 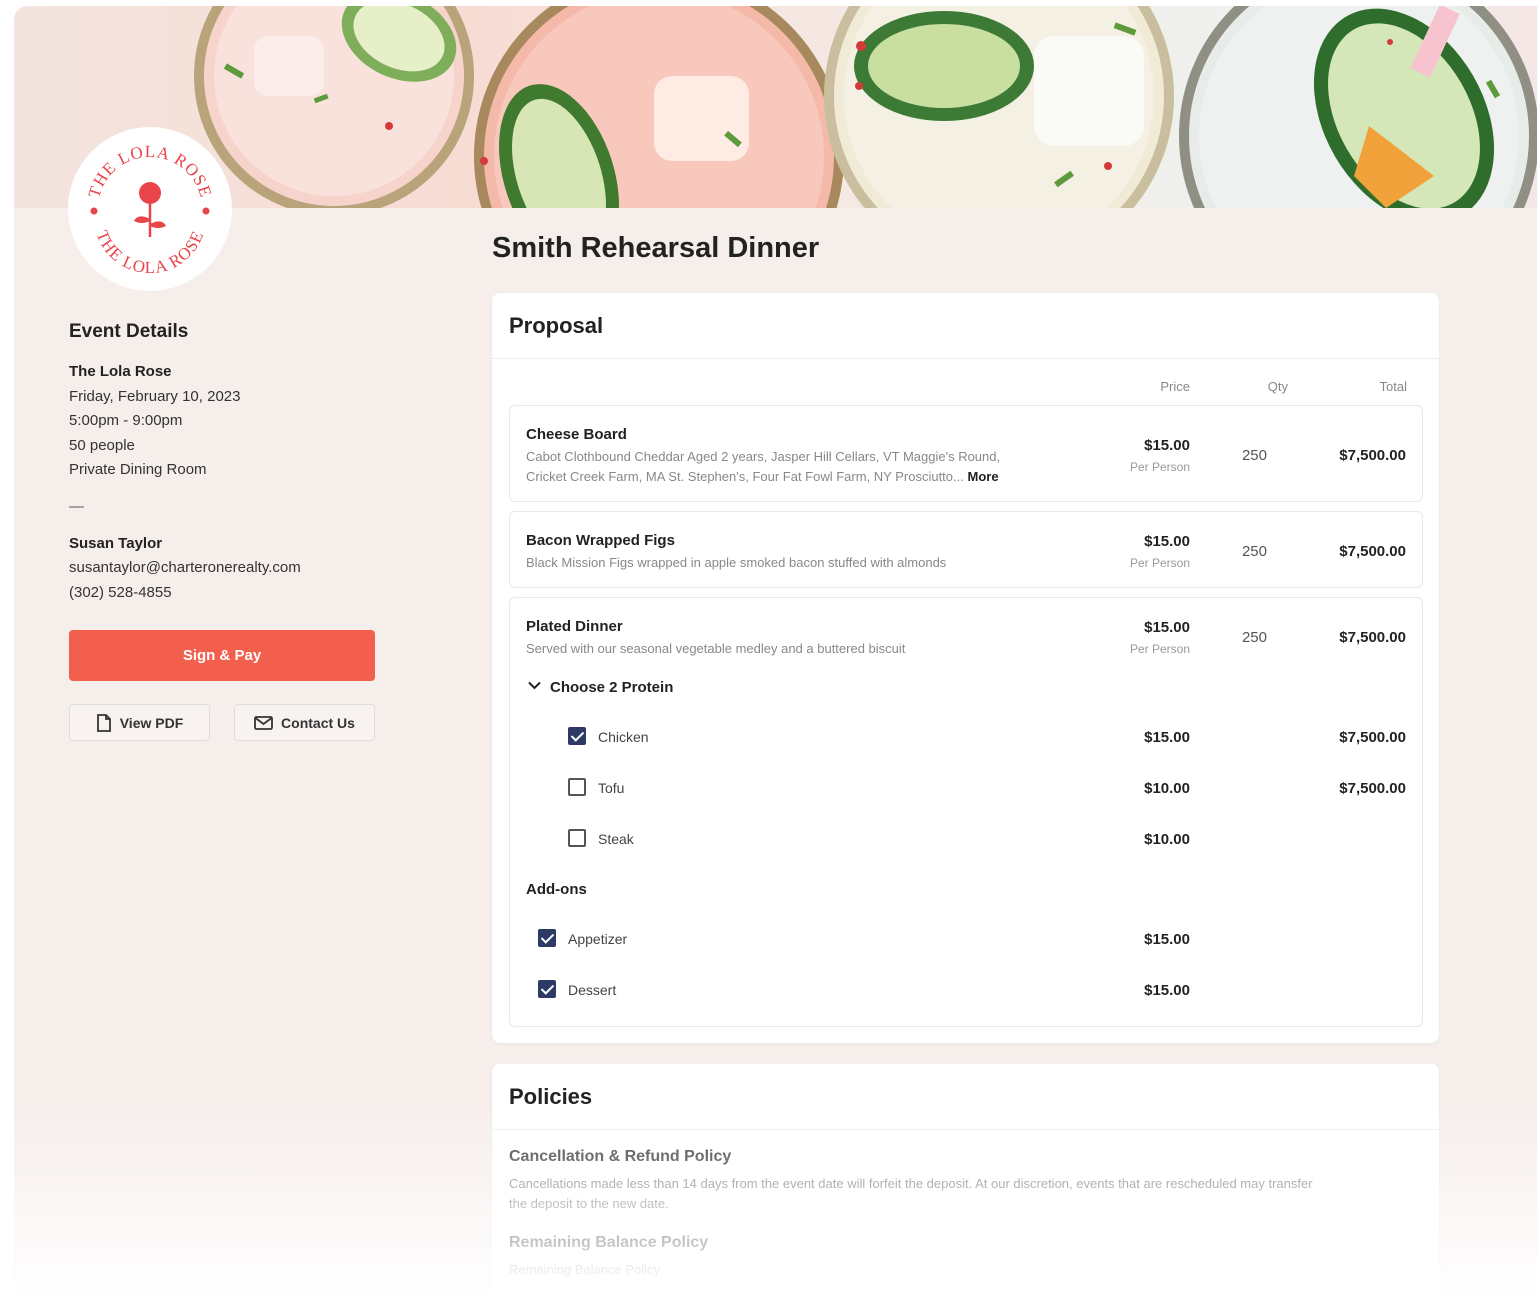 What do you see at coordinates (120, 371) in the screenshot?
I see `venue-name: The Lola Rose` at bounding box center [120, 371].